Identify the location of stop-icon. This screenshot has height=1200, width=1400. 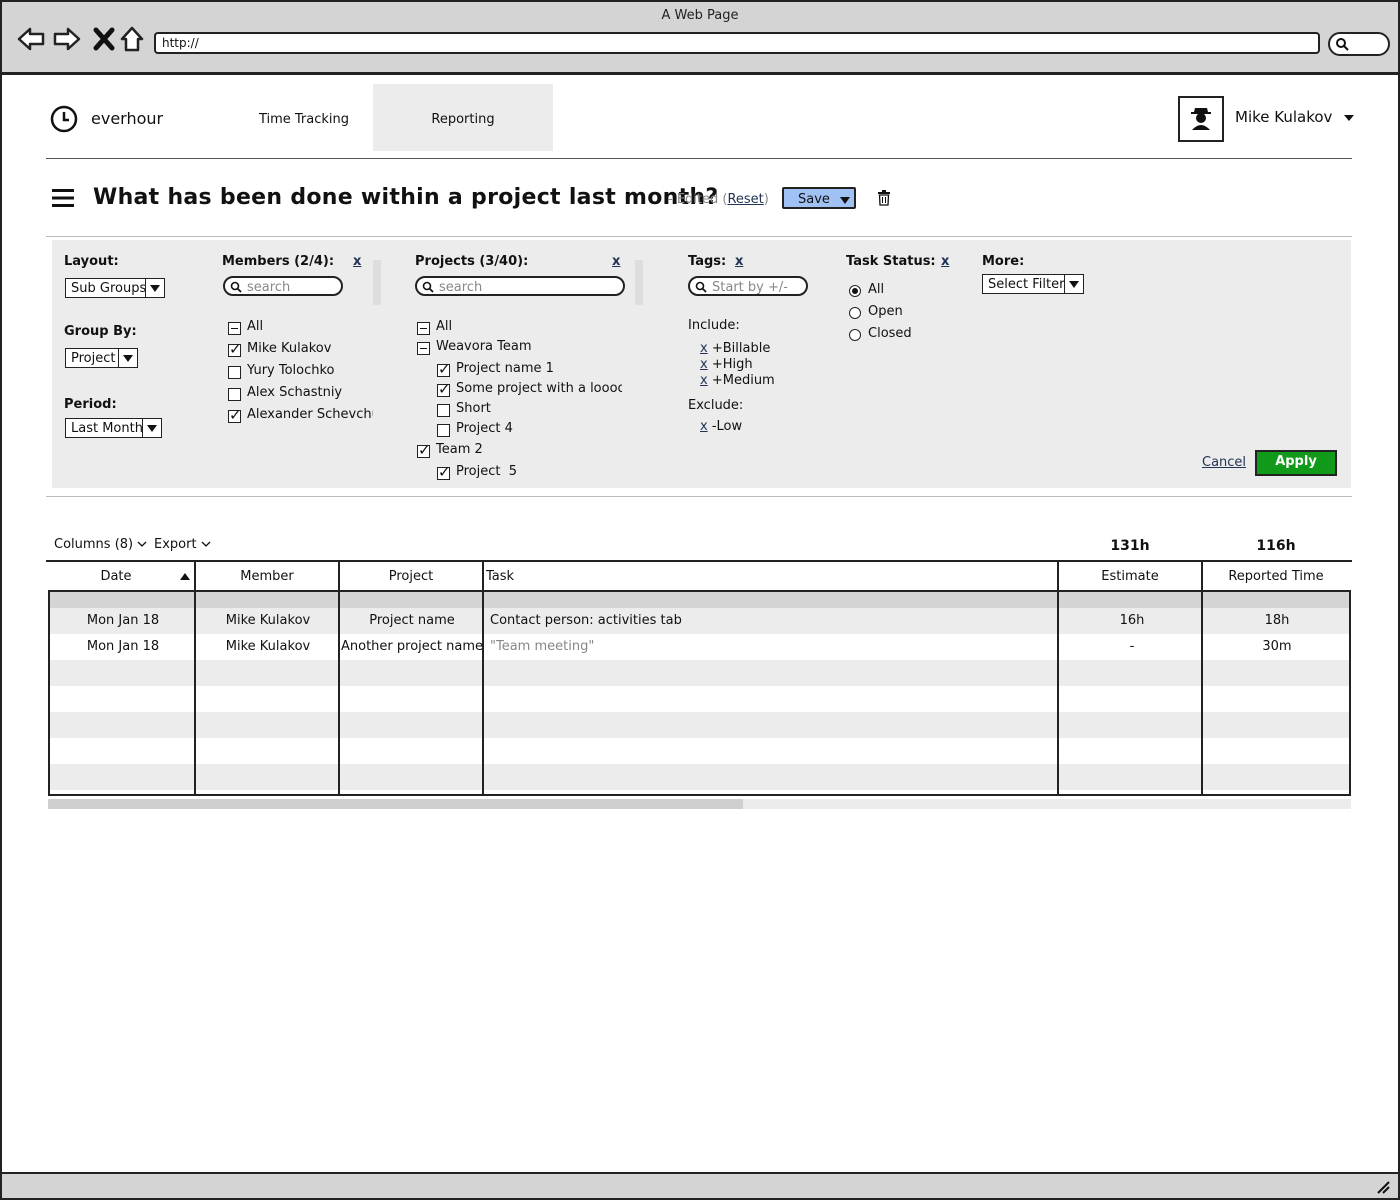
(105, 39).